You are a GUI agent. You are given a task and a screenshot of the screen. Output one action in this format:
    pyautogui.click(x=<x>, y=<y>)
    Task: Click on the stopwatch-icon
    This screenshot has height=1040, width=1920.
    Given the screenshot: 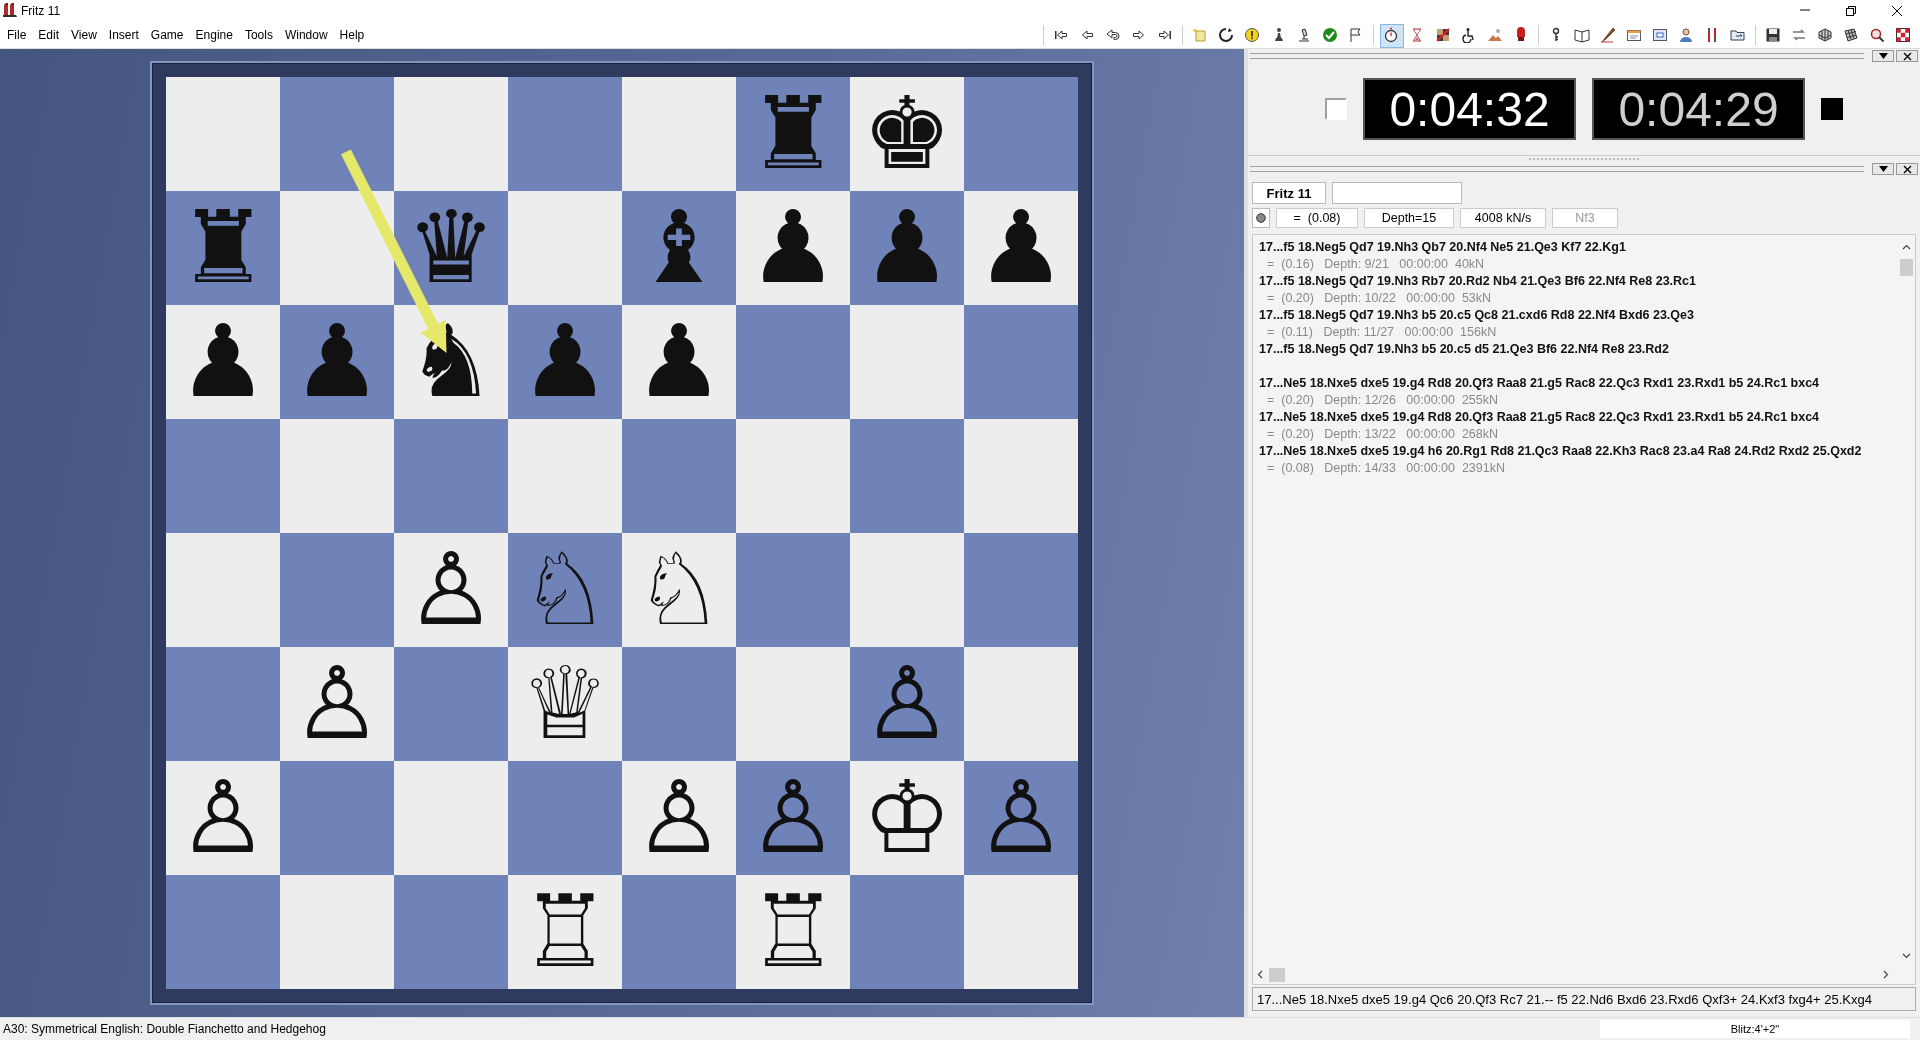 What is the action you would take?
    pyautogui.click(x=1391, y=35)
    